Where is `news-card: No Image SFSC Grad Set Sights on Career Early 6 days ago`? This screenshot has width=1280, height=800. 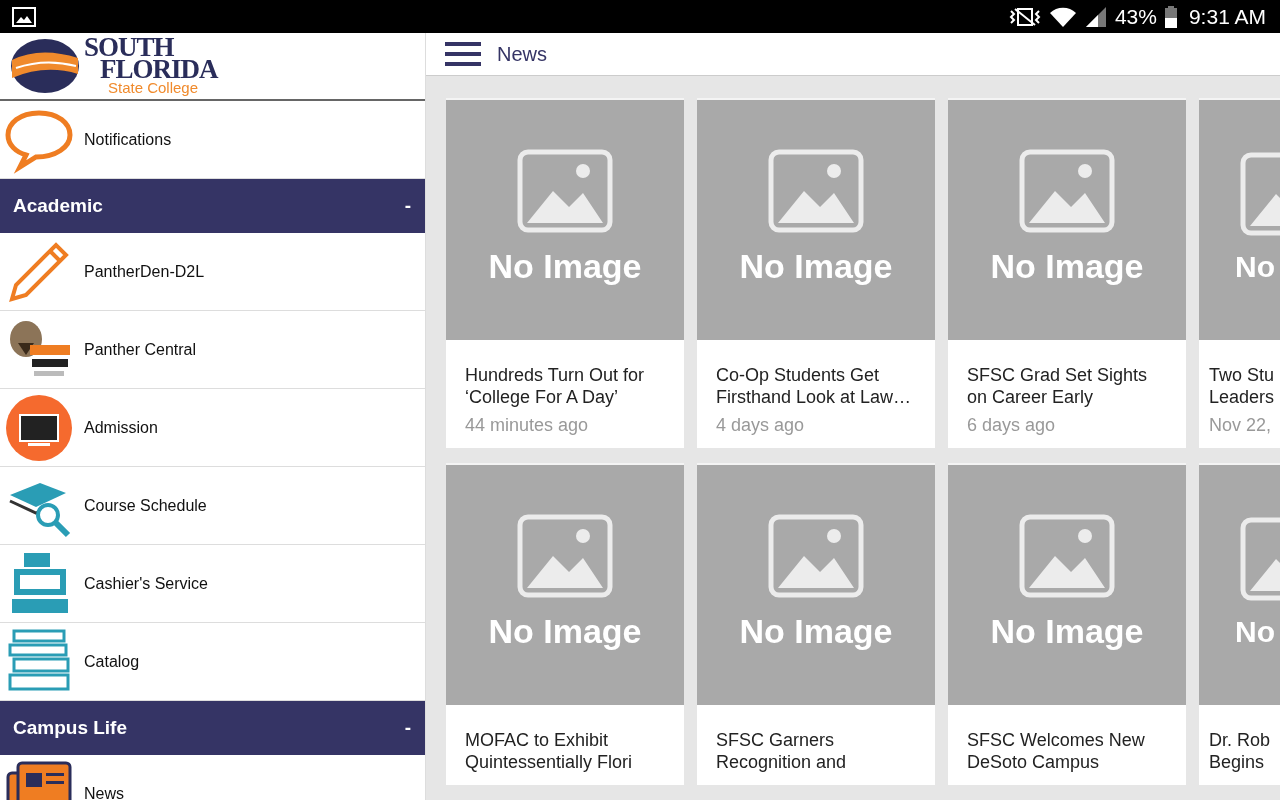 news-card: No Image SFSC Grad Set Sights on Career Early 6 days ago is located at coordinates (1067, 273).